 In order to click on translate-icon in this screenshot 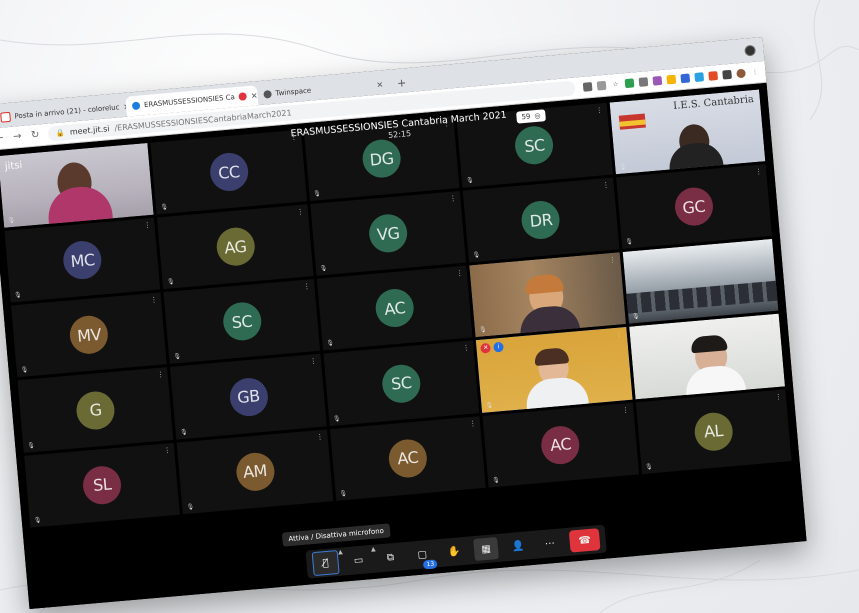, I will do `click(601, 85)`.